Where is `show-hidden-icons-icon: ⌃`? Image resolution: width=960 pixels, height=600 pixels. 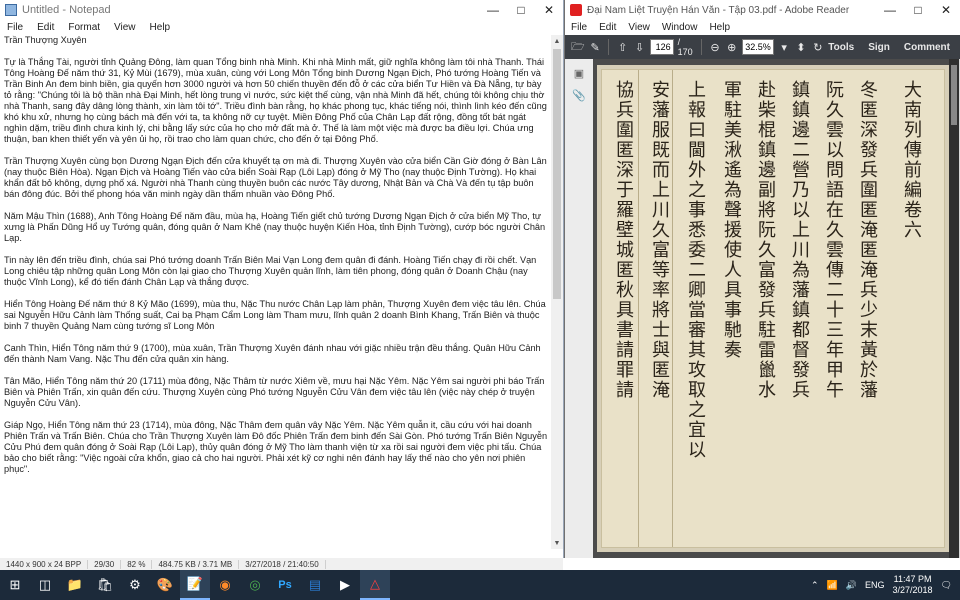 show-hidden-icons-icon: ⌃ is located at coordinates (815, 585).